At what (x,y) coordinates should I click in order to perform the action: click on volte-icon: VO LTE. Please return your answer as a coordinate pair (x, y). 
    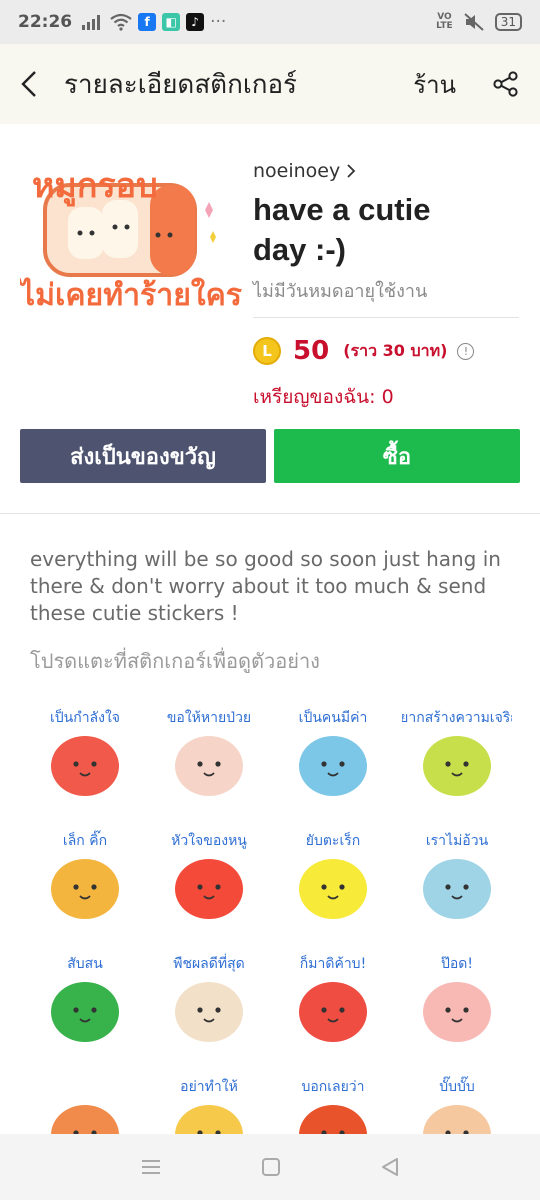
    Looking at the image, I should click on (444, 21).